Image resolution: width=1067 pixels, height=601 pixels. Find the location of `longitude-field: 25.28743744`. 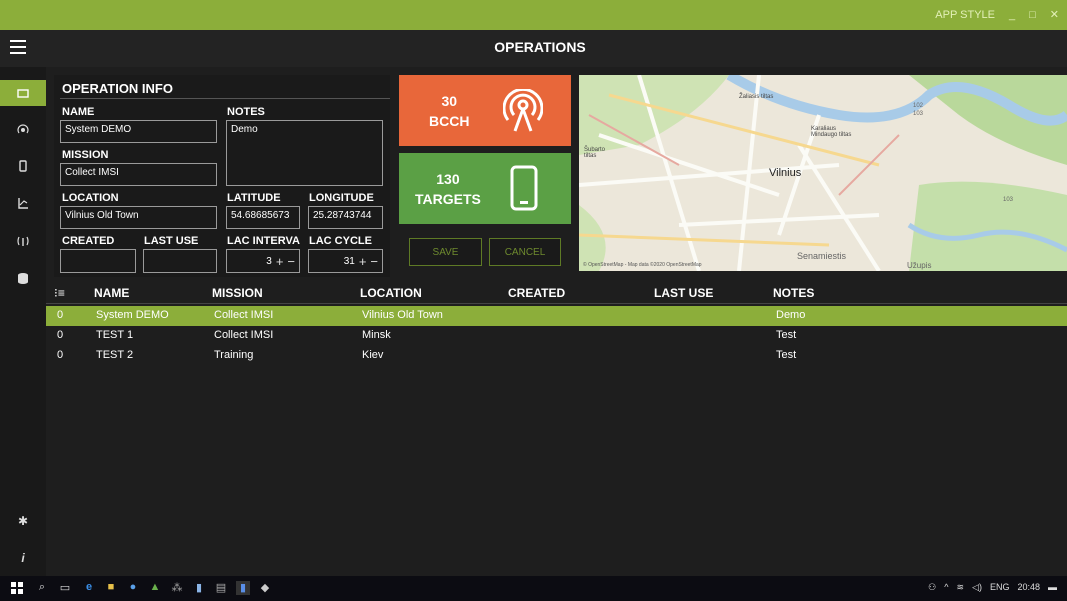

longitude-field: 25.28743744 is located at coordinates (345, 217).